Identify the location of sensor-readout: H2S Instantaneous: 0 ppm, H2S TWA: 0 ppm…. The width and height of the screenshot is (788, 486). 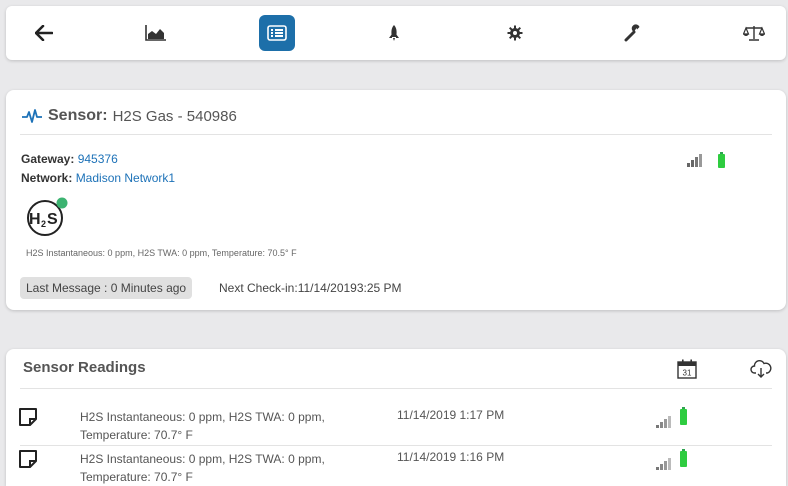
(161, 253).